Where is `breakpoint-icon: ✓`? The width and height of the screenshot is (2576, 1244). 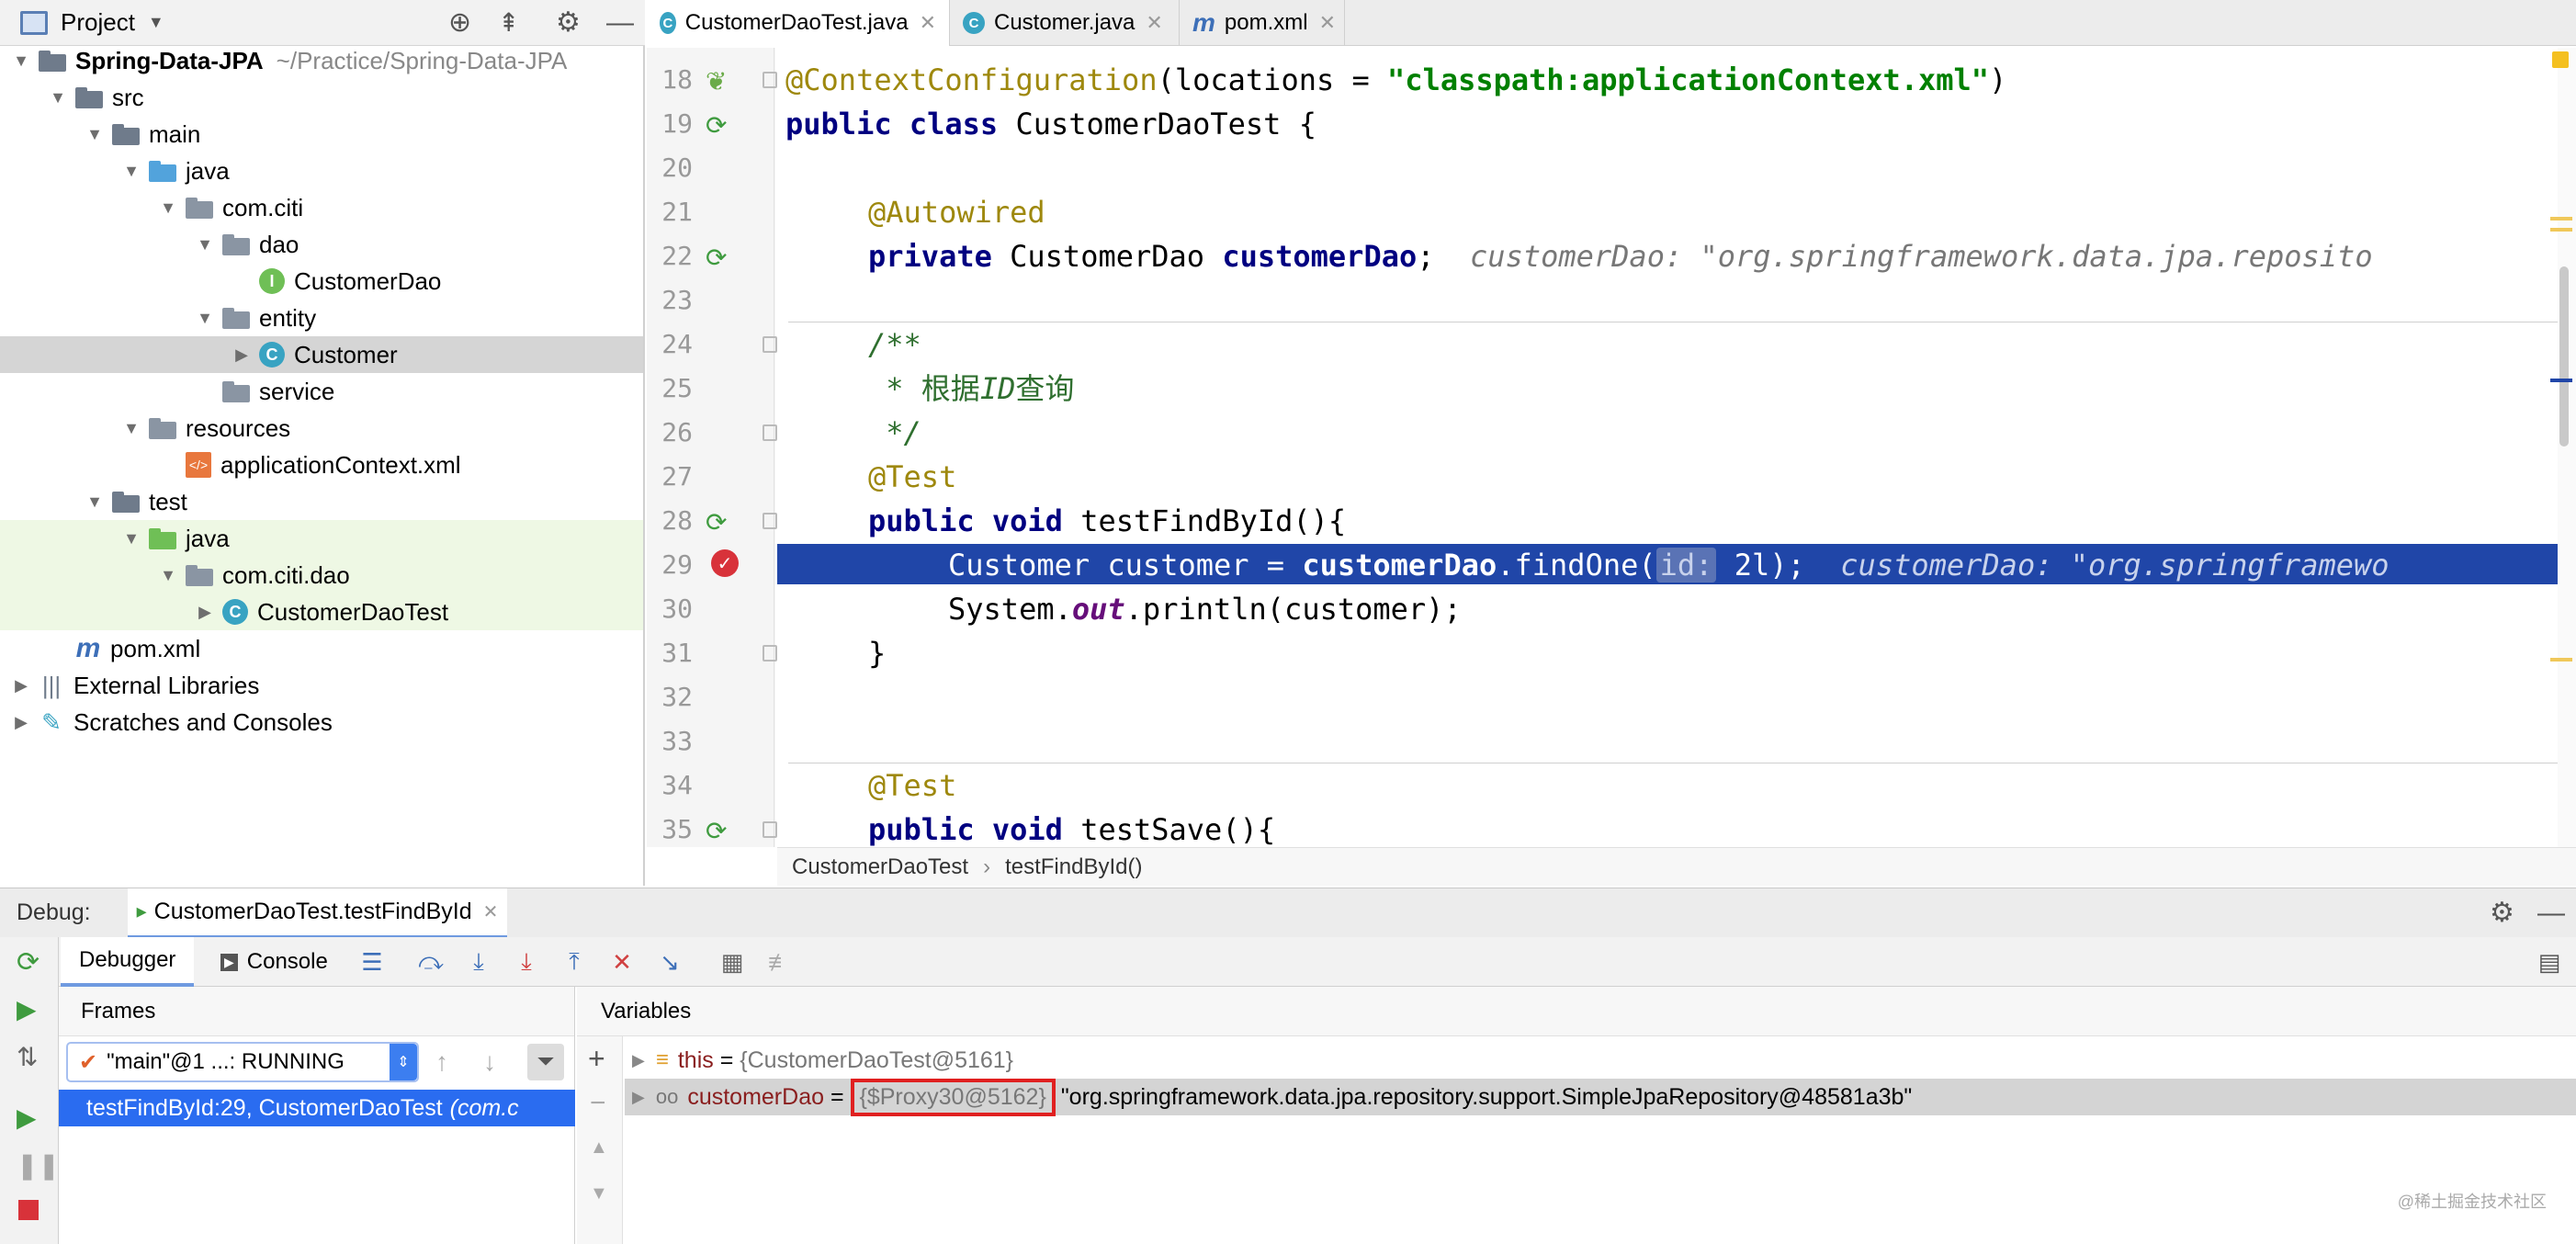 breakpoint-icon: ✓ is located at coordinates (725, 563).